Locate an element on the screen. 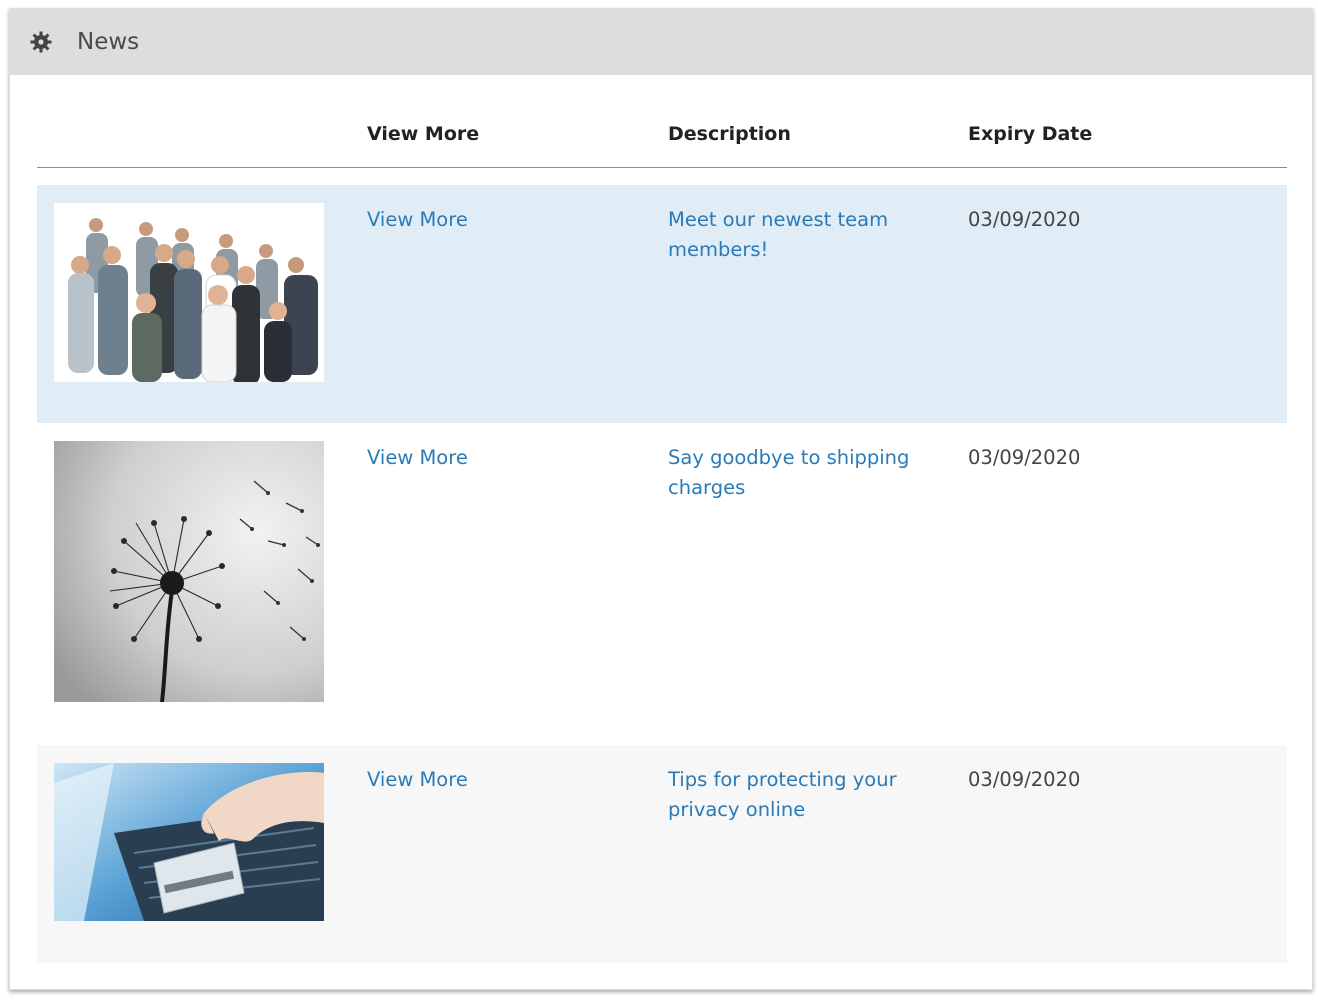 The image size is (1318, 1004). laptop-card-photo is located at coordinates (189, 842).